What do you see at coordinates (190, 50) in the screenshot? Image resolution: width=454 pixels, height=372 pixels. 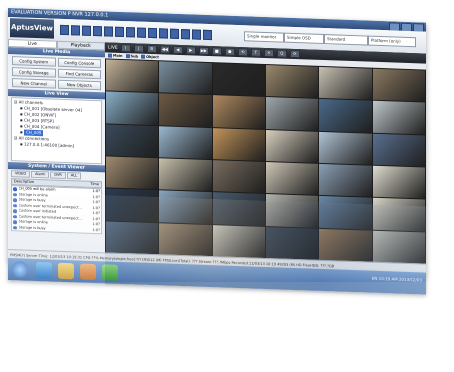 I see `video-control-button: ▶` at bounding box center [190, 50].